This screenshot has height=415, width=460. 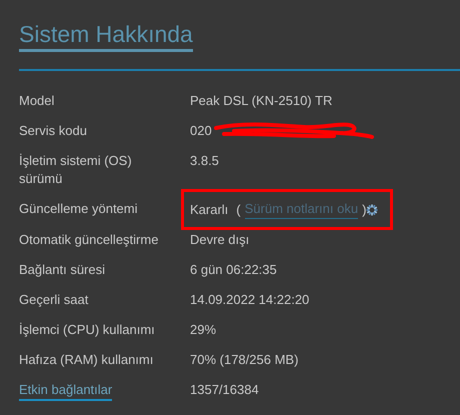 I want to click on row-value: 6 gün 06:22:35, so click(x=233, y=269).